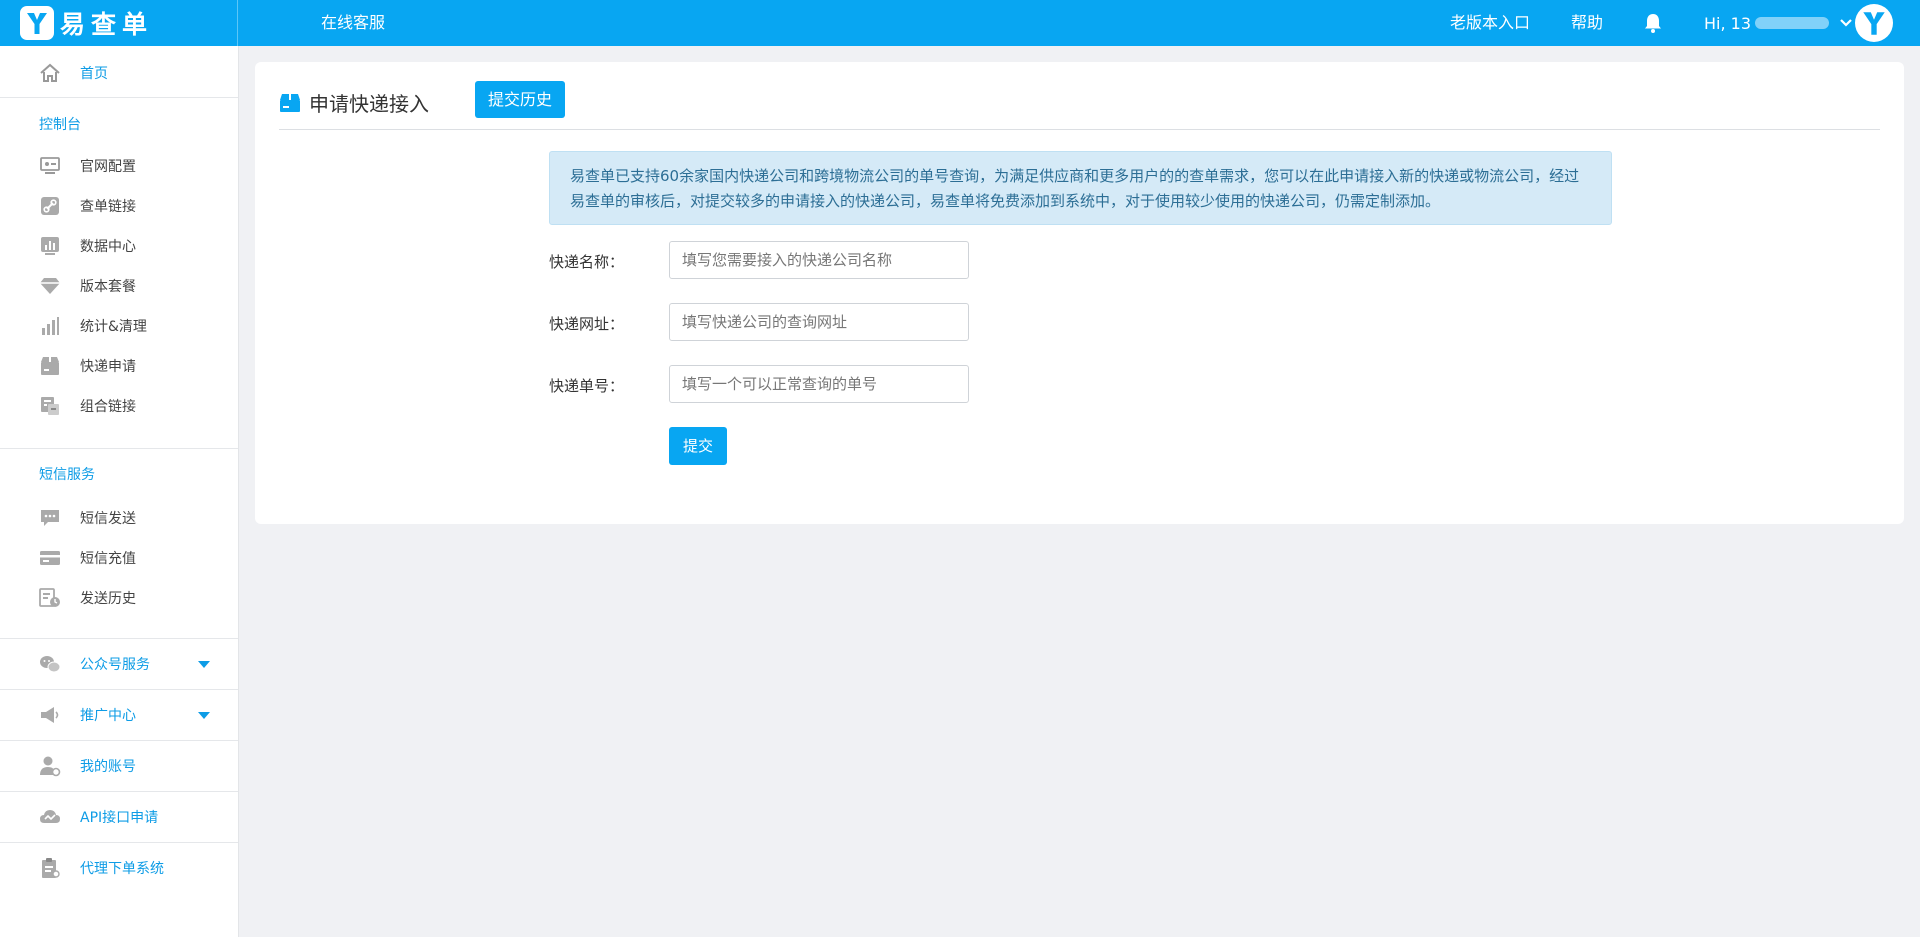  I want to click on courier-name-label: 快递名称：, so click(587, 262).